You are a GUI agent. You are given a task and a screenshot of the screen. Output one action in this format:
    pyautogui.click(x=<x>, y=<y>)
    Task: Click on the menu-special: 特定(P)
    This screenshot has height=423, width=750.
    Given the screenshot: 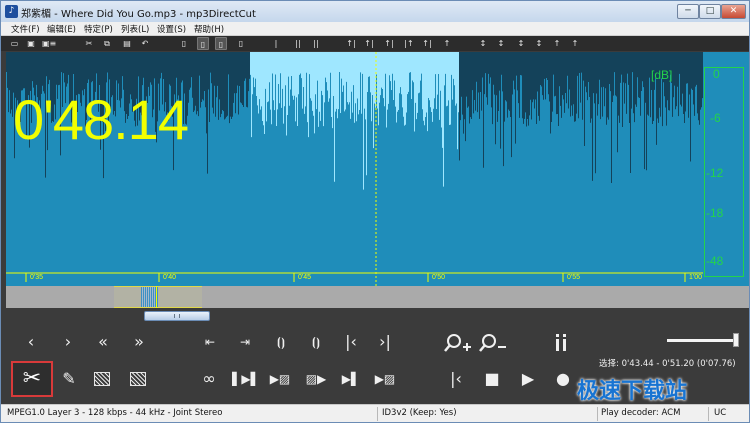 What is the action you would take?
    pyautogui.click(x=98, y=29)
    